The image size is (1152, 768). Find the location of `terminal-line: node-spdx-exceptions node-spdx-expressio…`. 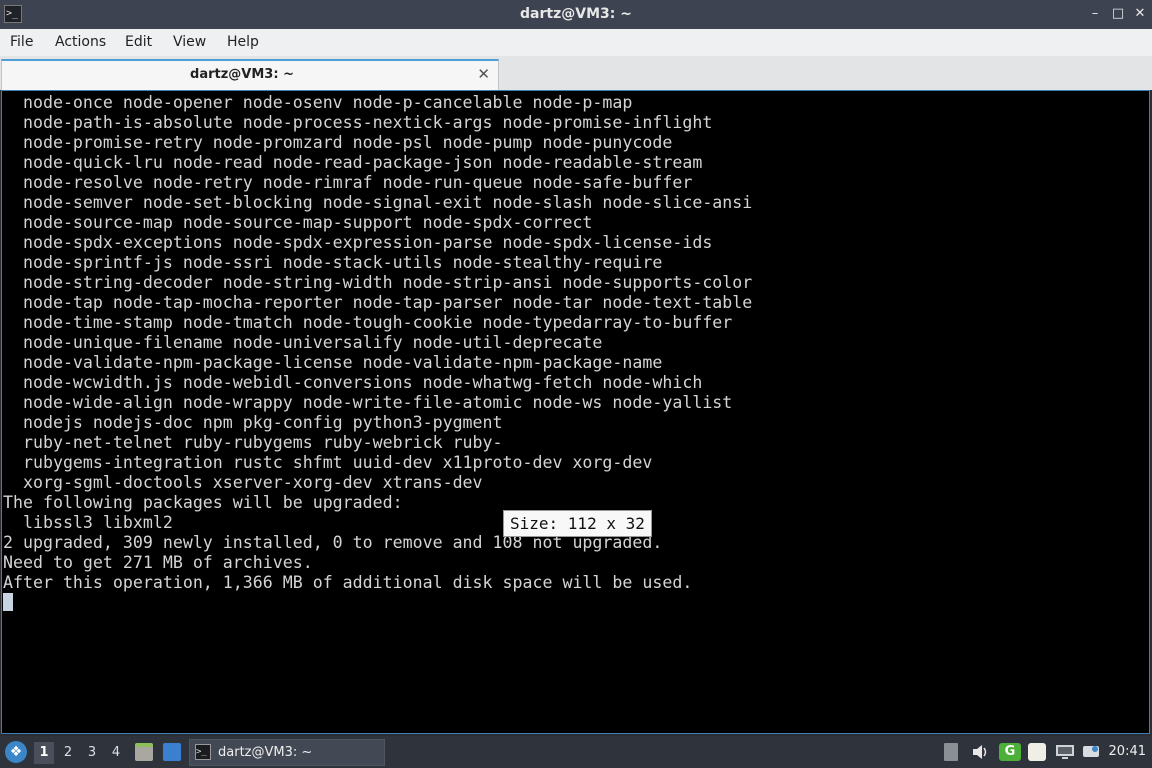

terminal-line: node-spdx-exceptions node-spdx-expressio… is located at coordinates (358, 242).